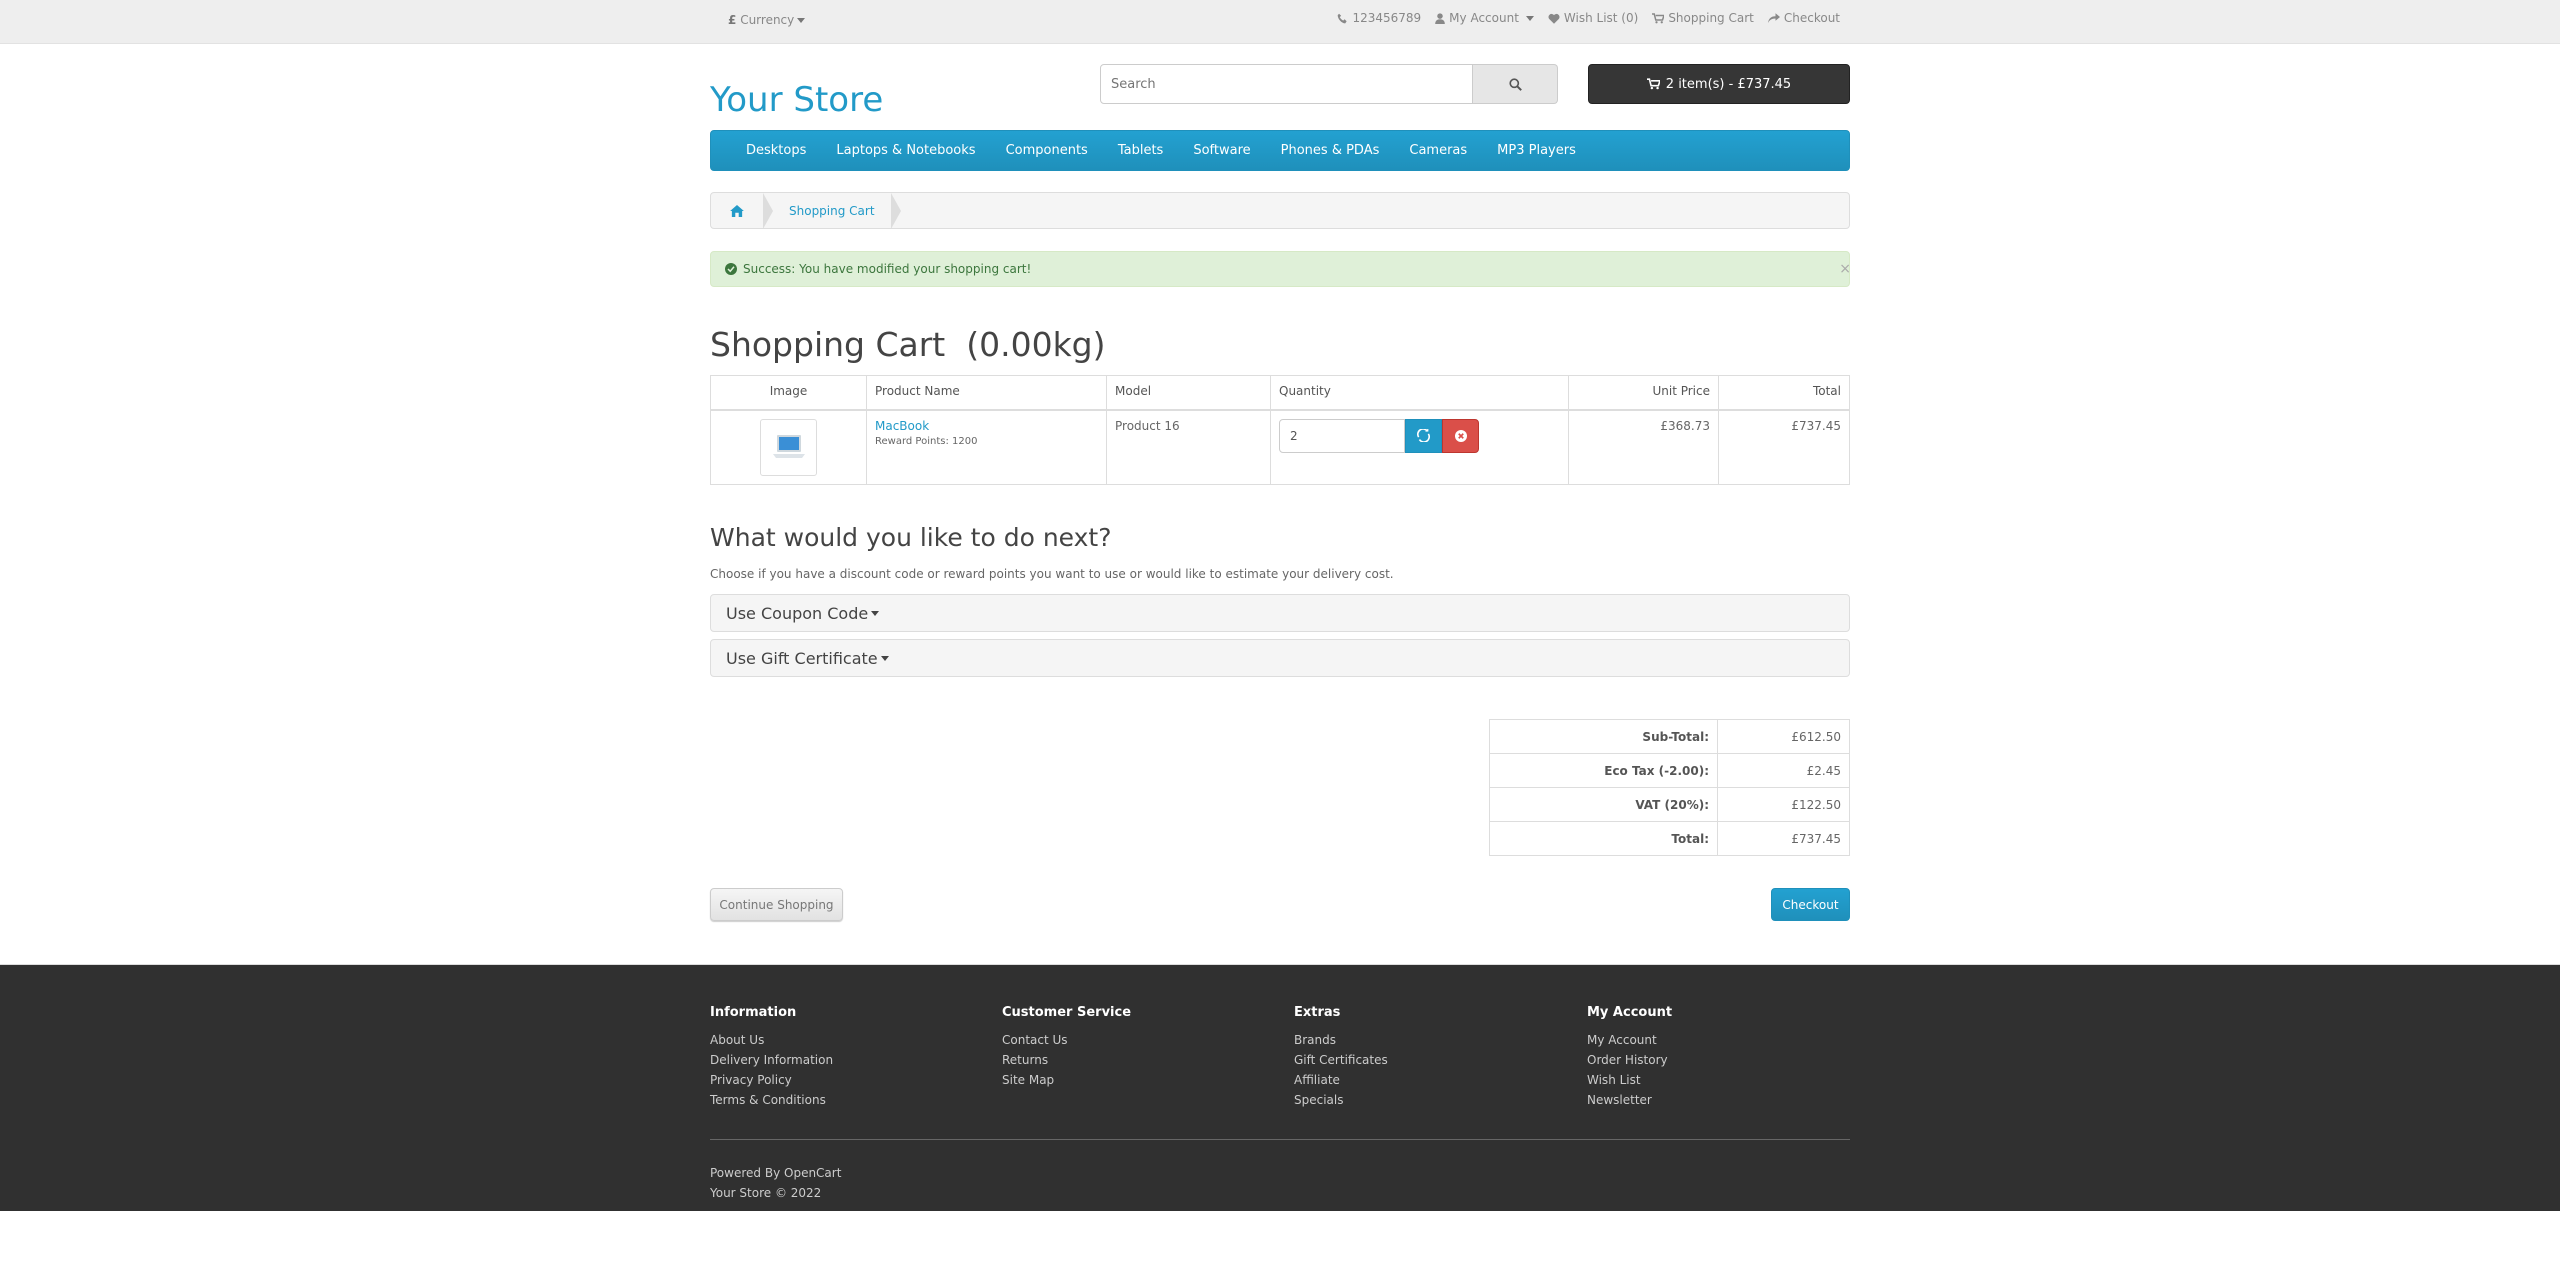 This screenshot has height=1284, width=2560. I want to click on footer-link-wishlist: Wish List, so click(1629, 1080).